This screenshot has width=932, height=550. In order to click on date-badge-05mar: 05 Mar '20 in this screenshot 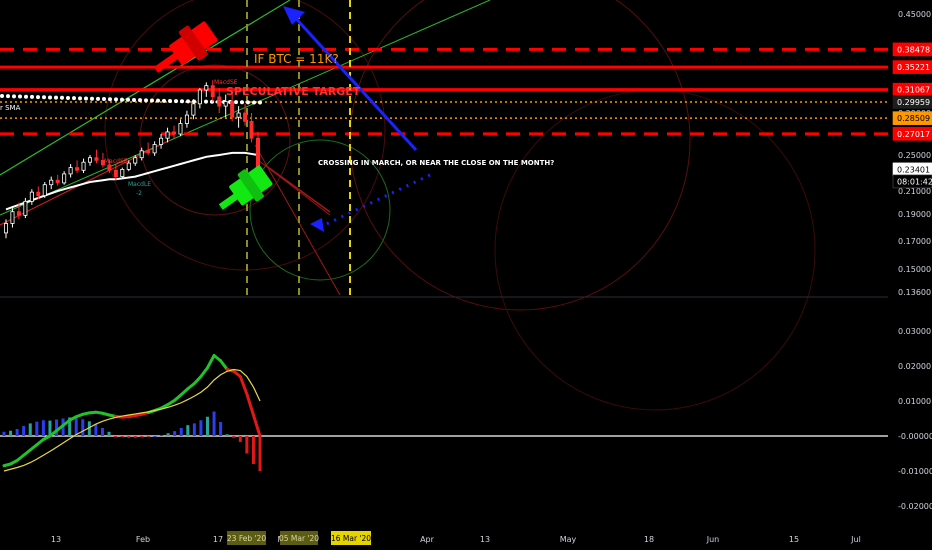, I will do `click(299, 538)`.